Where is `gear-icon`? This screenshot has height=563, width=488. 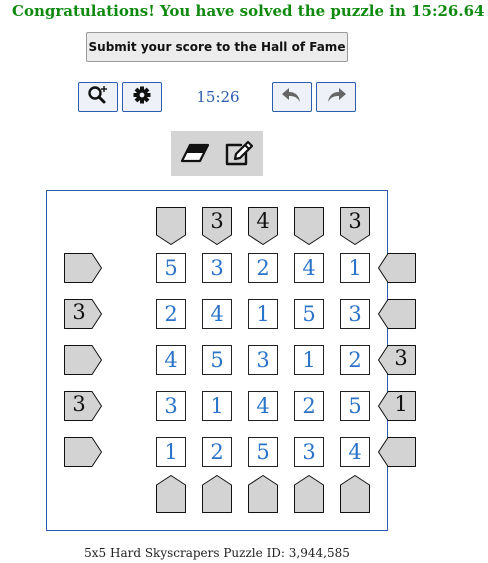
gear-icon is located at coordinates (142, 97).